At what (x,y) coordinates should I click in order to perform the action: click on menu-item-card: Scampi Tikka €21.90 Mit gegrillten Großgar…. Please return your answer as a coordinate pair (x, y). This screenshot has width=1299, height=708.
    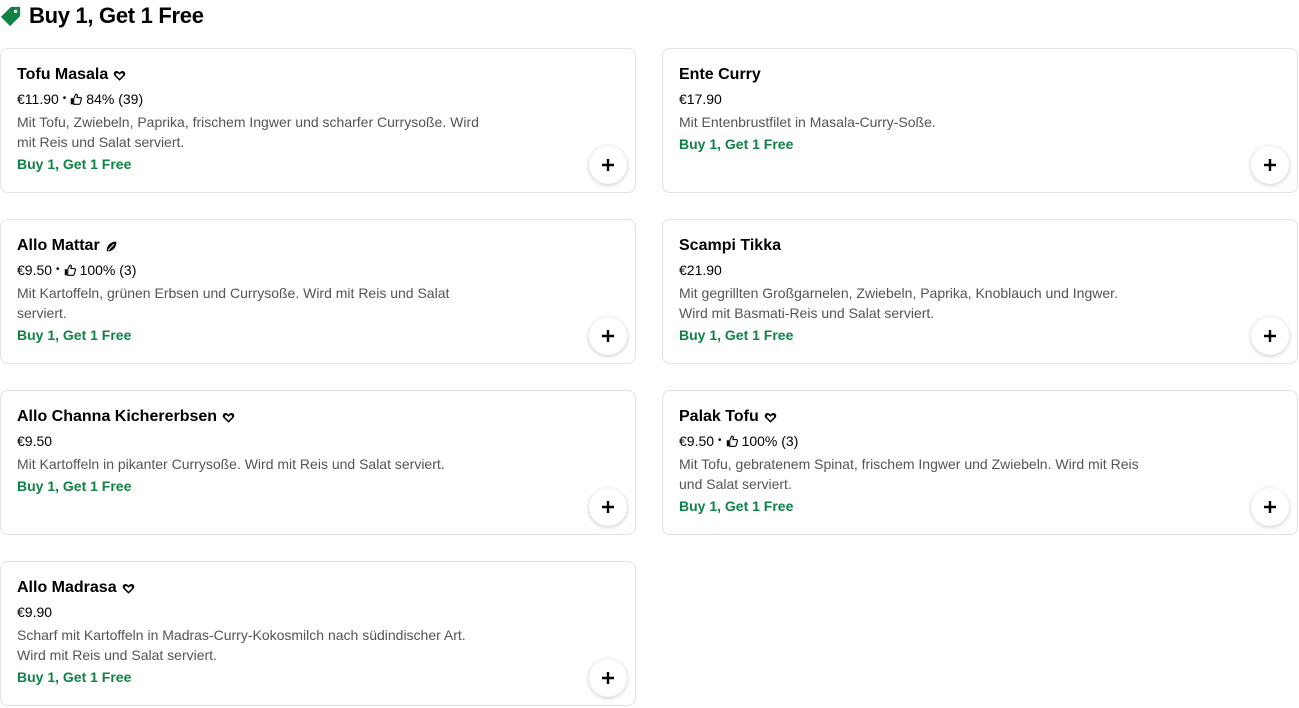
    Looking at the image, I should click on (980, 291).